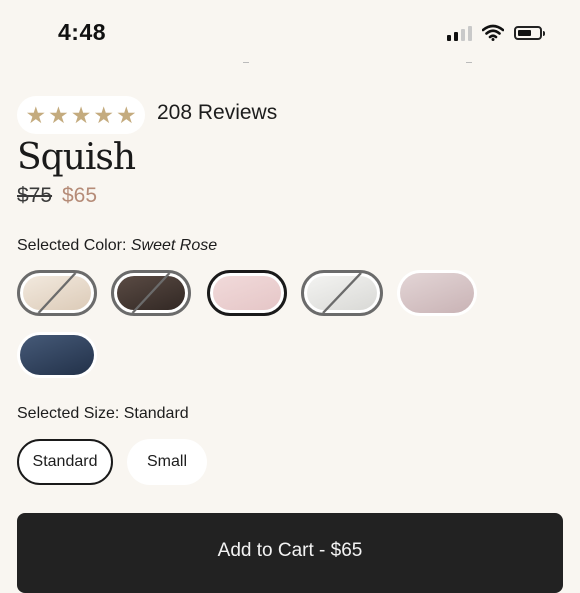 Image resolution: width=580 pixels, height=593 pixels. Describe the element at coordinates (290, 550) in the screenshot. I see `add-to-cart-label: Add to Cart - $65` at that location.